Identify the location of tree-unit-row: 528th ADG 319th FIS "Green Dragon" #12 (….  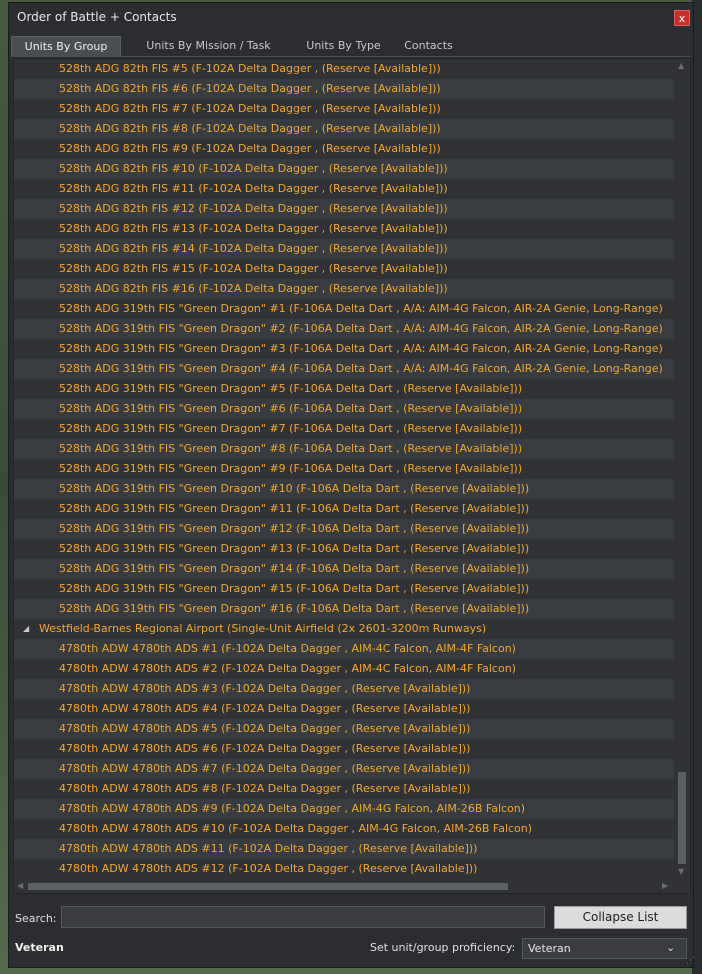
(344, 529).